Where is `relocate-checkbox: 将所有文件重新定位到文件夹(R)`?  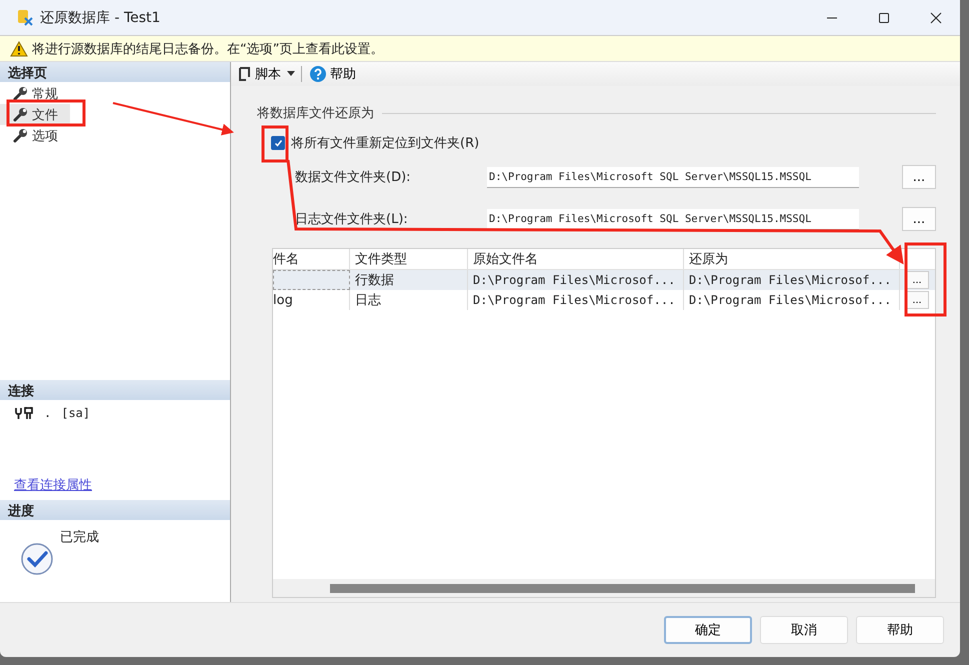 relocate-checkbox: 将所有文件重新定位到文件夹(R) is located at coordinates (375, 143).